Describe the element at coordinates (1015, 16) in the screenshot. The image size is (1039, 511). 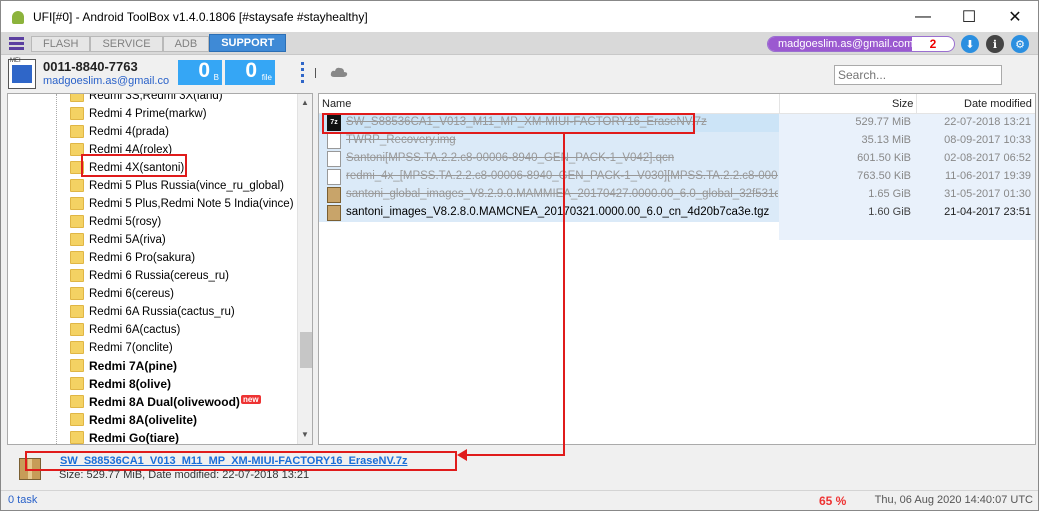
I see `close-button: ✕` at that location.